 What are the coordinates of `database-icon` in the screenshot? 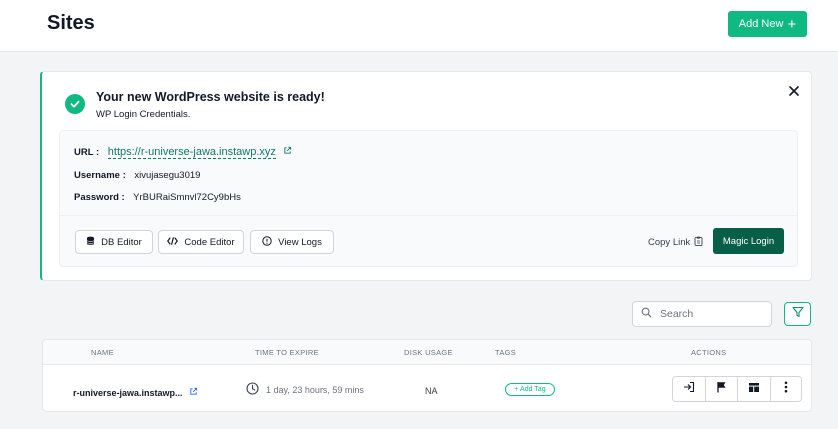 It's located at (90, 242).